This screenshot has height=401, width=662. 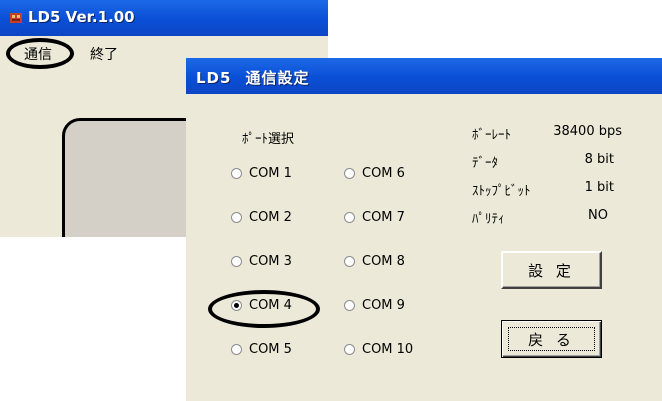 I want to click on port-select-label: ﾎﾟｰﾄ選択, so click(x=268, y=139).